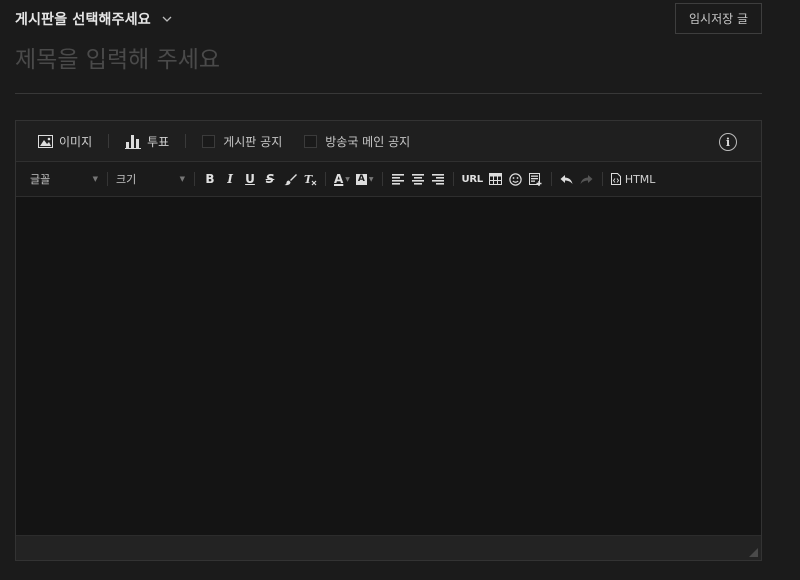  I want to click on strikethrough-button: S, so click(270, 179).